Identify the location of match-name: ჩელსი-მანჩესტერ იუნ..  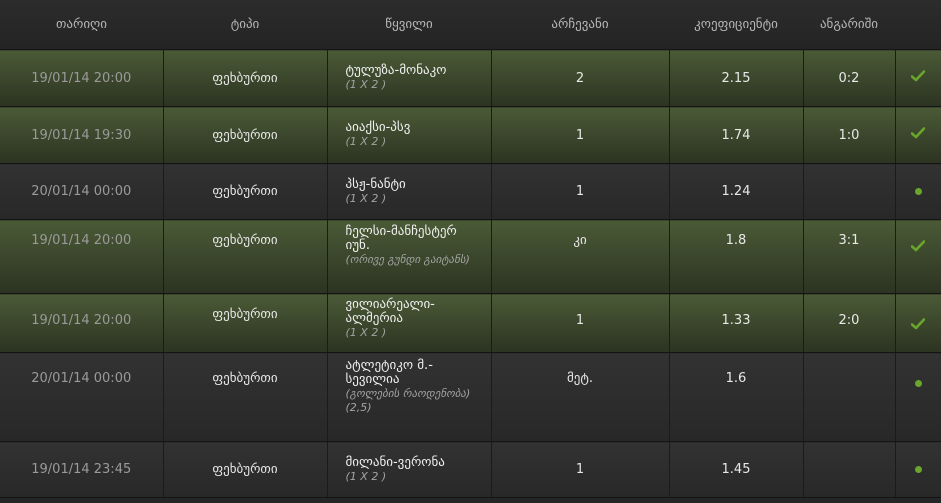
(401, 238).